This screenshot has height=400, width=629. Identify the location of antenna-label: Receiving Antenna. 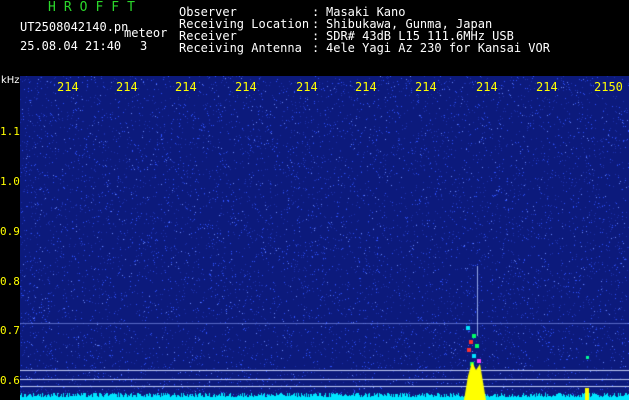
(240, 48).